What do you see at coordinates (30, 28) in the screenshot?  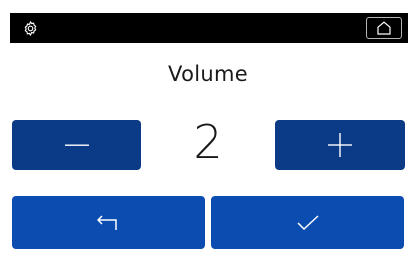 I see `gear-icon` at bounding box center [30, 28].